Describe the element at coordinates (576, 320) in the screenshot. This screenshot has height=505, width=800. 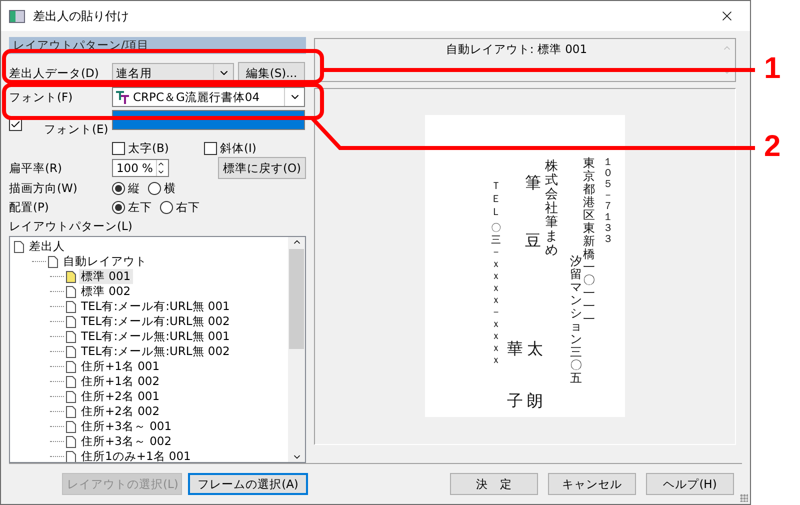
I see `preview-text: 汐留マンション三〇五` at that location.